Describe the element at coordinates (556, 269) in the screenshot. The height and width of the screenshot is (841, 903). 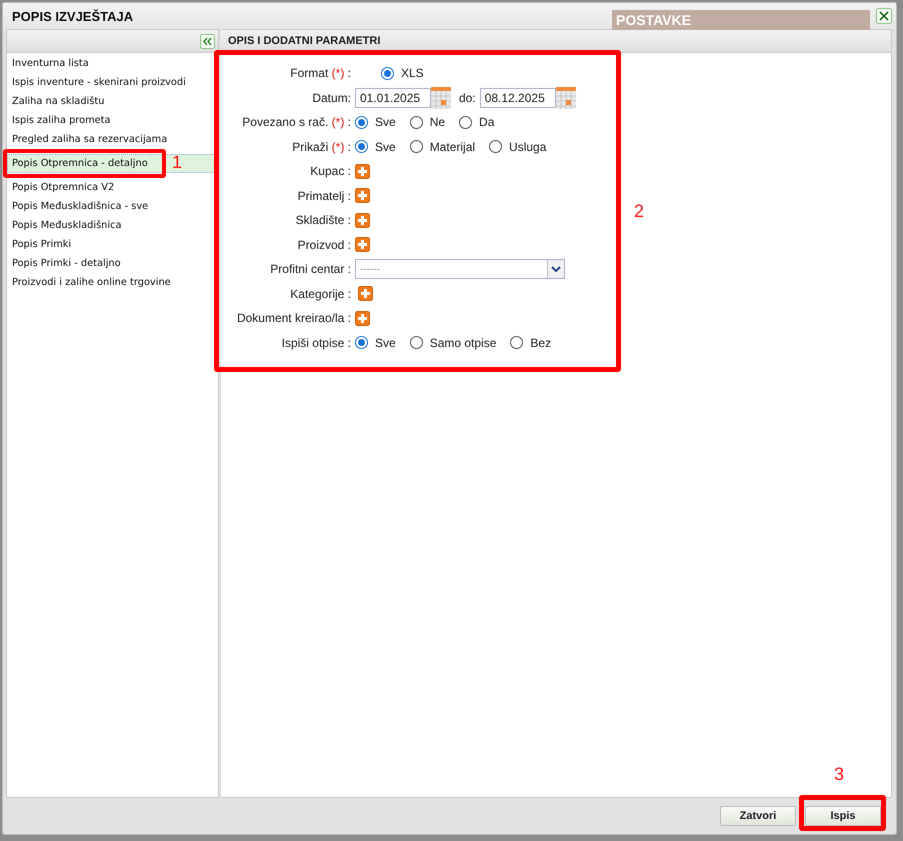
I see `caret-icon` at that location.